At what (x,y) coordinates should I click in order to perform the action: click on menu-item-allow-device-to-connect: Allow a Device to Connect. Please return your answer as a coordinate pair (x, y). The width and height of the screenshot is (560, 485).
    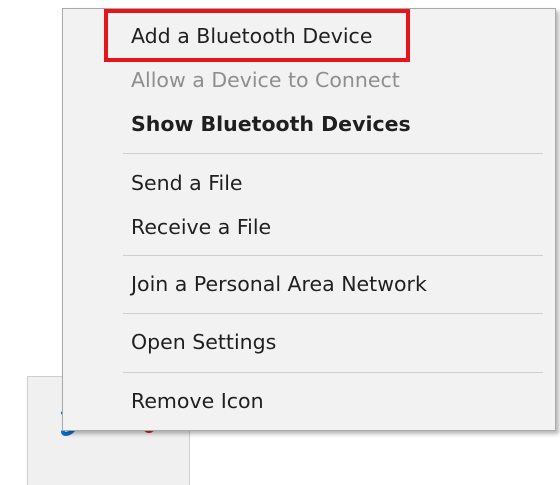
    Looking at the image, I should click on (265, 80).